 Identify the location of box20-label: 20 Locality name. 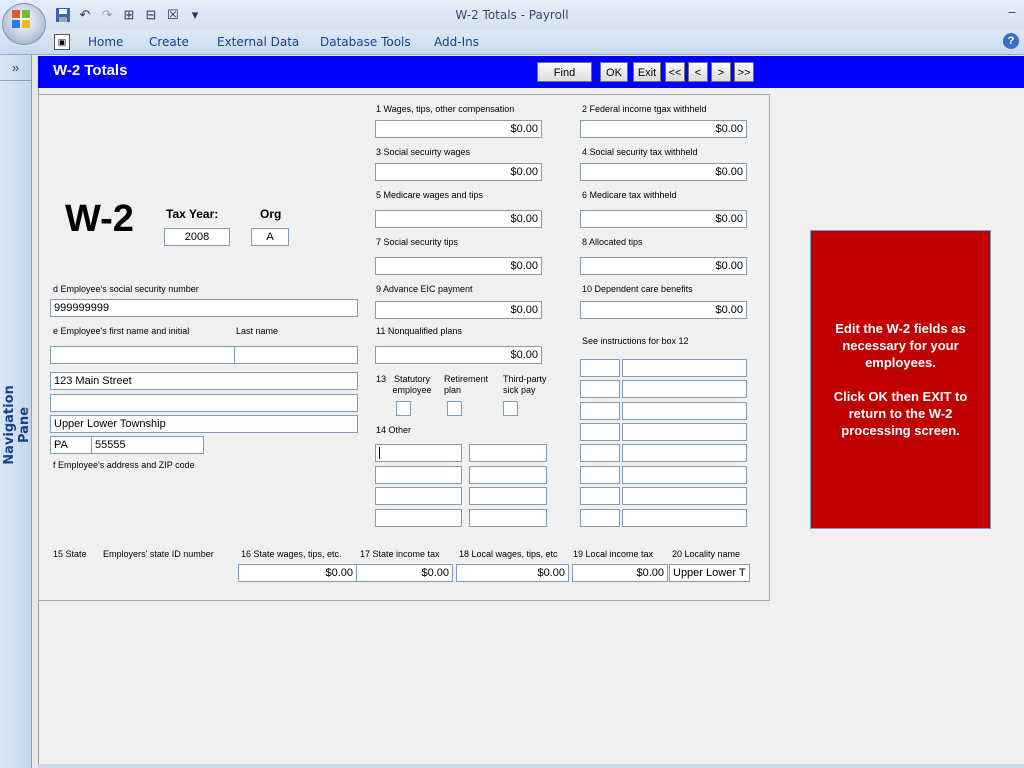
(706, 554).